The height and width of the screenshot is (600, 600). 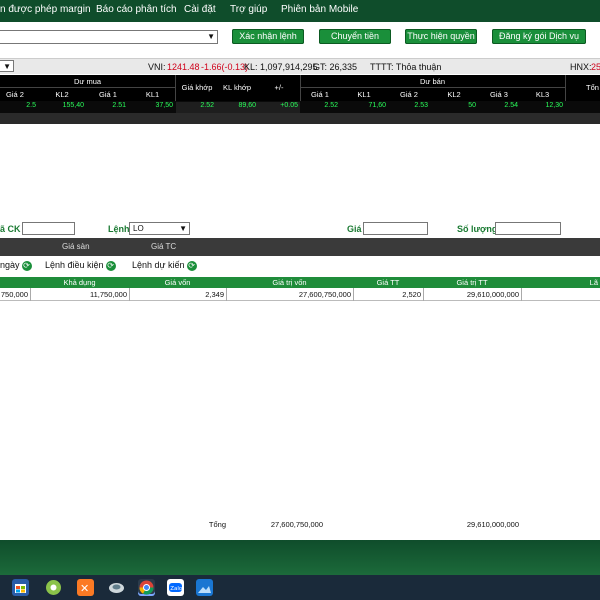 What do you see at coordinates (109, 37) in the screenshot?
I see `account-select: ▼` at bounding box center [109, 37].